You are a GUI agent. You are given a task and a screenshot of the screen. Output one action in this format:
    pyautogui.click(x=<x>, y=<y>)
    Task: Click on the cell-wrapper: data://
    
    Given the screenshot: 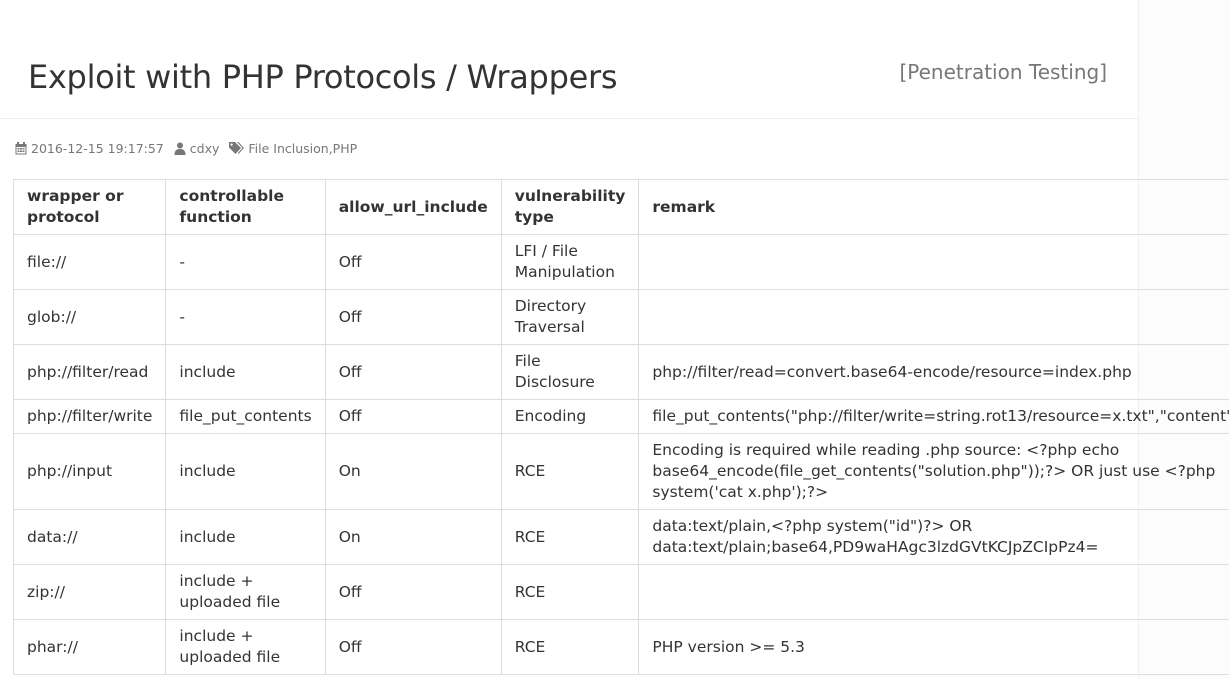 What is the action you would take?
    pyautogui.click(x=89, y=537)
    